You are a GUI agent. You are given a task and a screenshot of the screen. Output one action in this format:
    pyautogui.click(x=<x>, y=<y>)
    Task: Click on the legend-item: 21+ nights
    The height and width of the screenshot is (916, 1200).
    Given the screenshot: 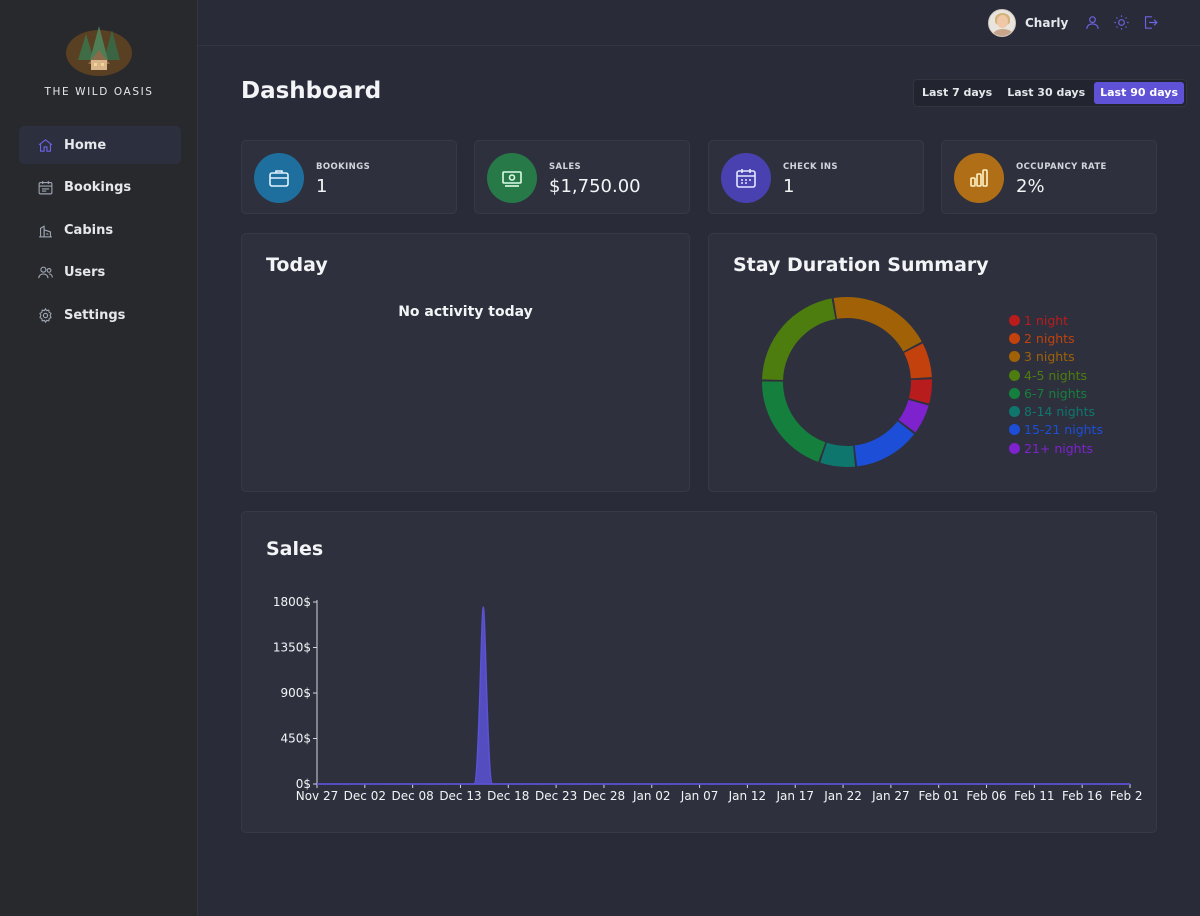 What is the action you would take?
    pyautogui.click(x=1056, y=448)
    